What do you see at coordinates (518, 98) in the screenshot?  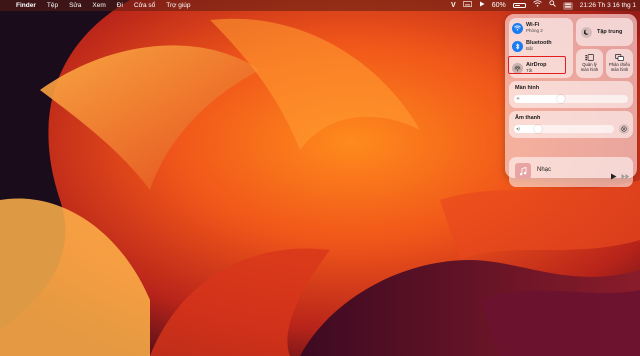 I see `sun-icon: ☀` at bounding box center [518, 98].